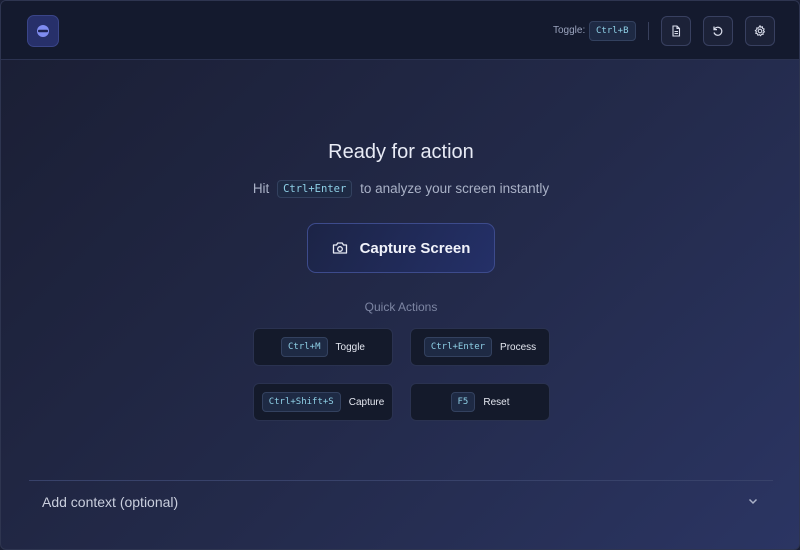  What do you see at coordinates (753, 501) in the screenshot?
I see `chevron-down-icon` at bounding box center [753, 501].